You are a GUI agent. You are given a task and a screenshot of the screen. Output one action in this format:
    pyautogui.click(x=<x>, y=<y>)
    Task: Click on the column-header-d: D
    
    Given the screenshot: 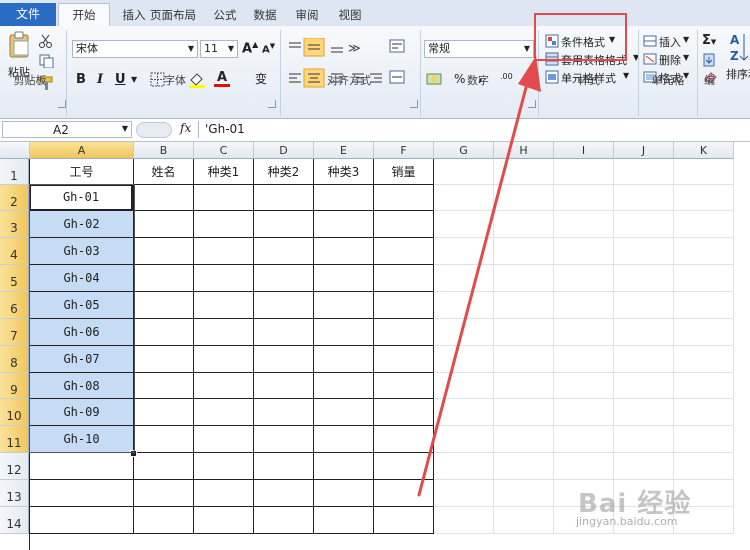 What is the action you would take?
    pyautogui.click(x=284, y=150)
    